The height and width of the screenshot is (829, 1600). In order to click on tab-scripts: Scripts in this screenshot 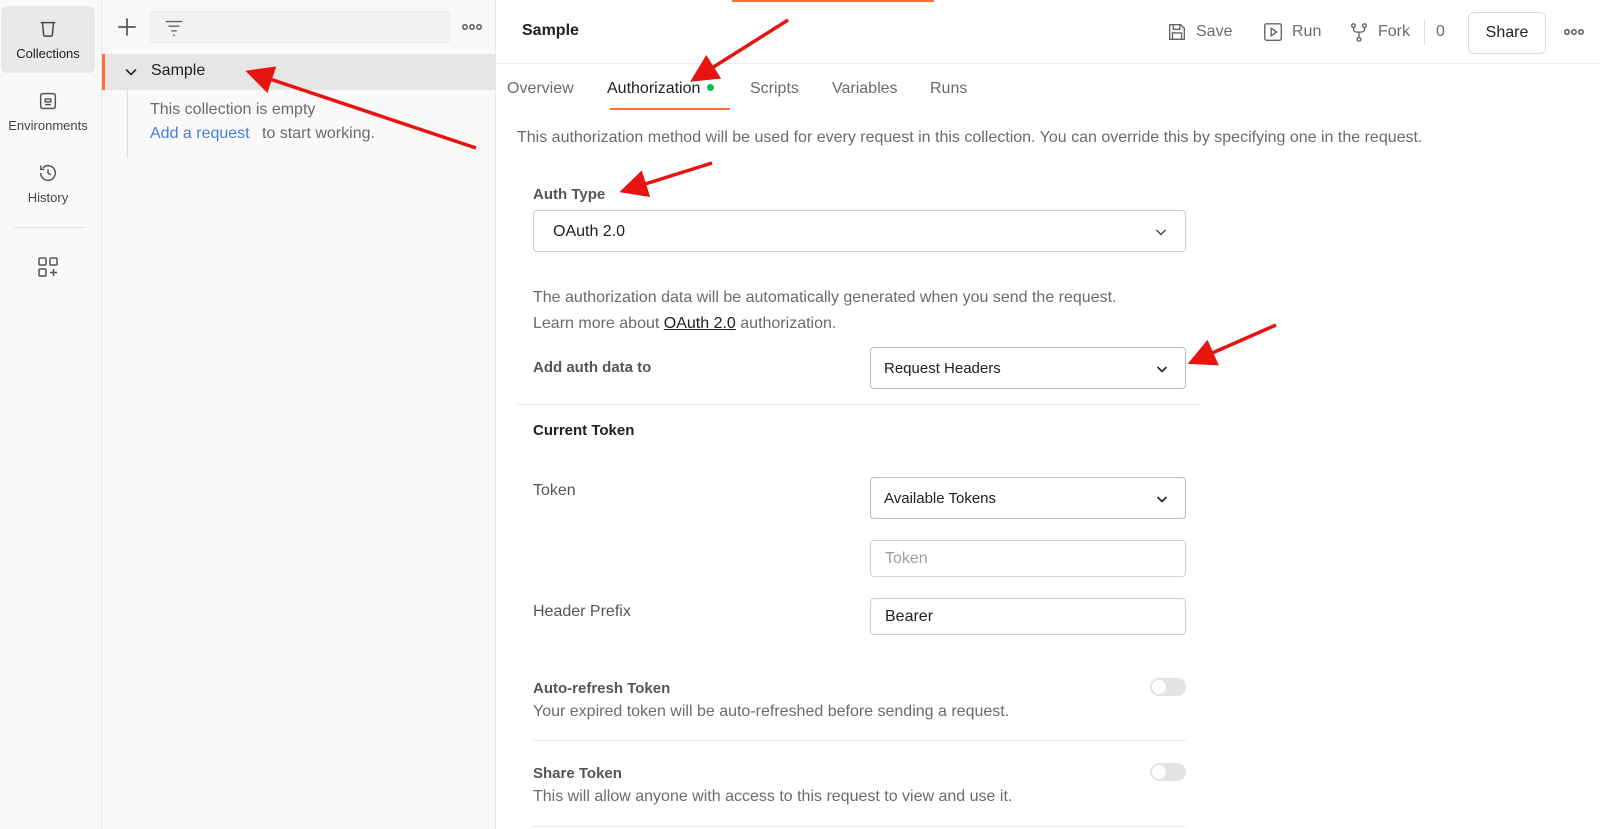, I will do `click(774, 89)`.